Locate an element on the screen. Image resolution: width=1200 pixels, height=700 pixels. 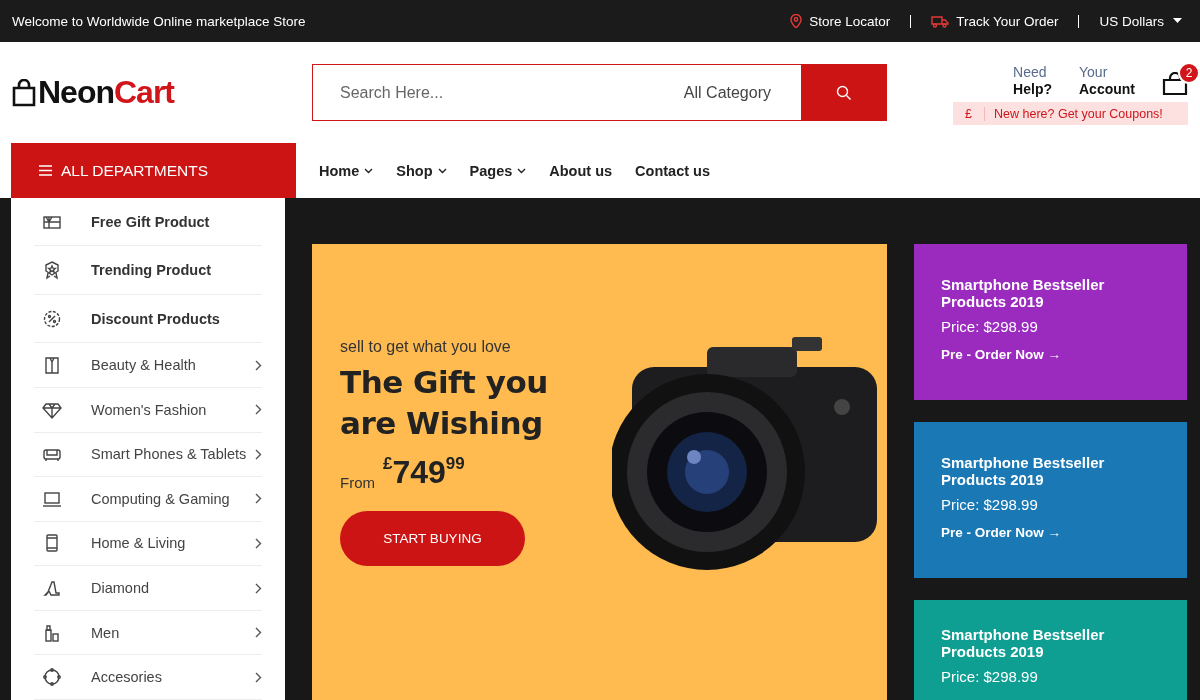
nav-link: Pages is located at coordinates (498, 170).